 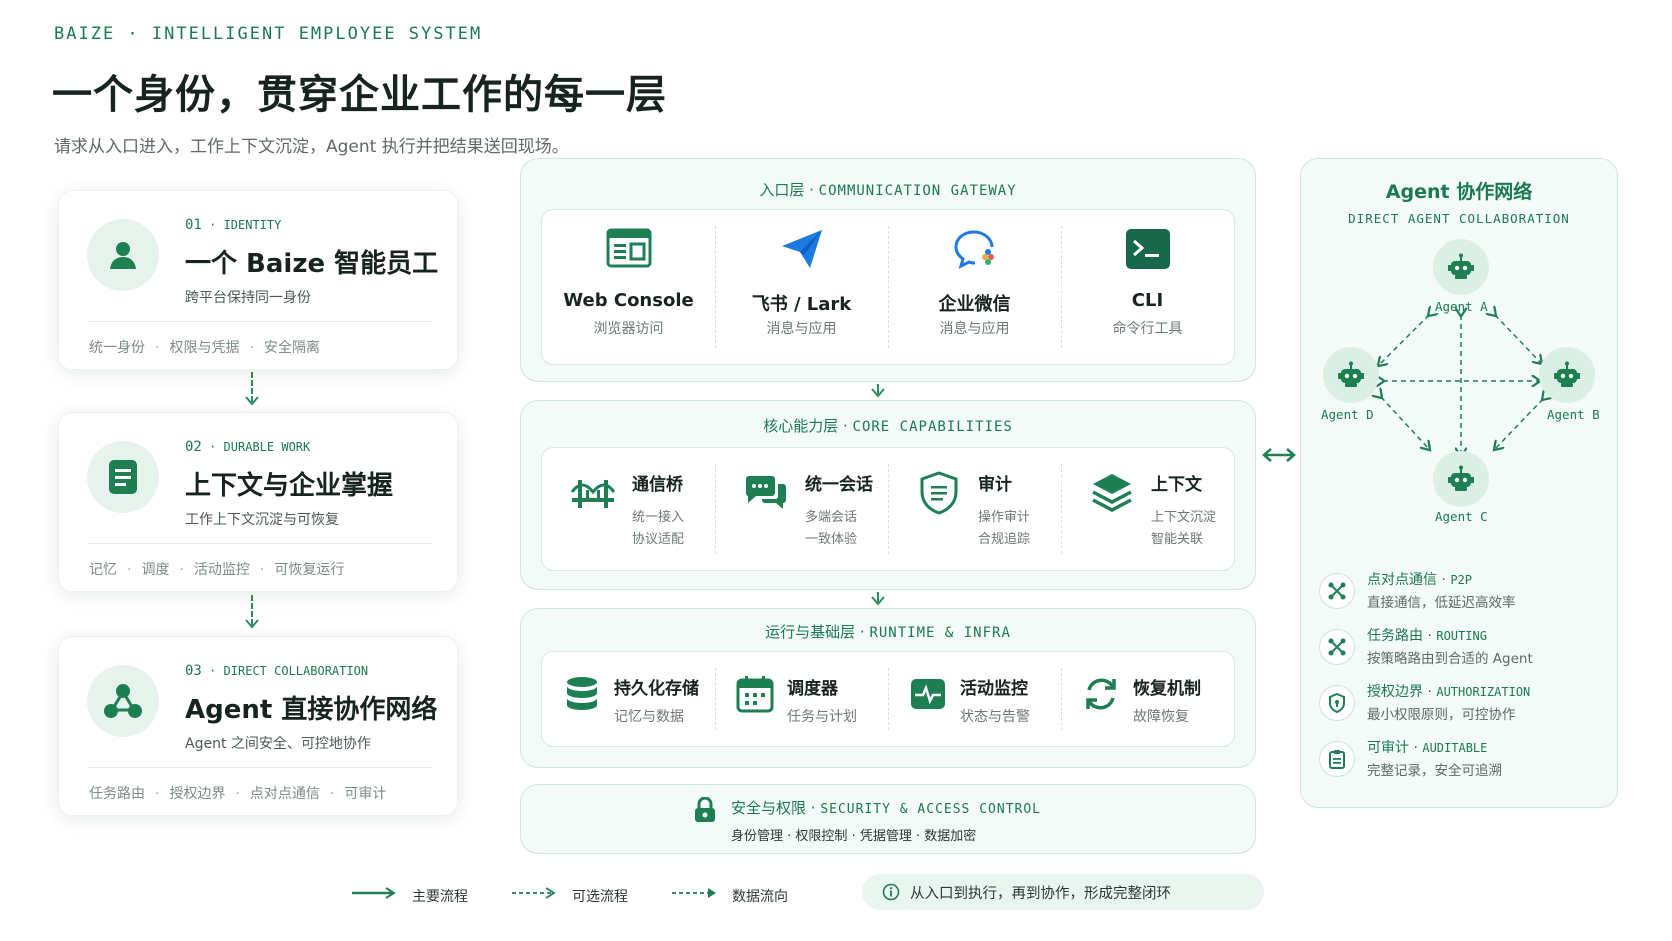 What do you see at coordinates (534, 893) in the screenshot?
I see `legend-dashed-arrow` at bounding box center [534, 893].